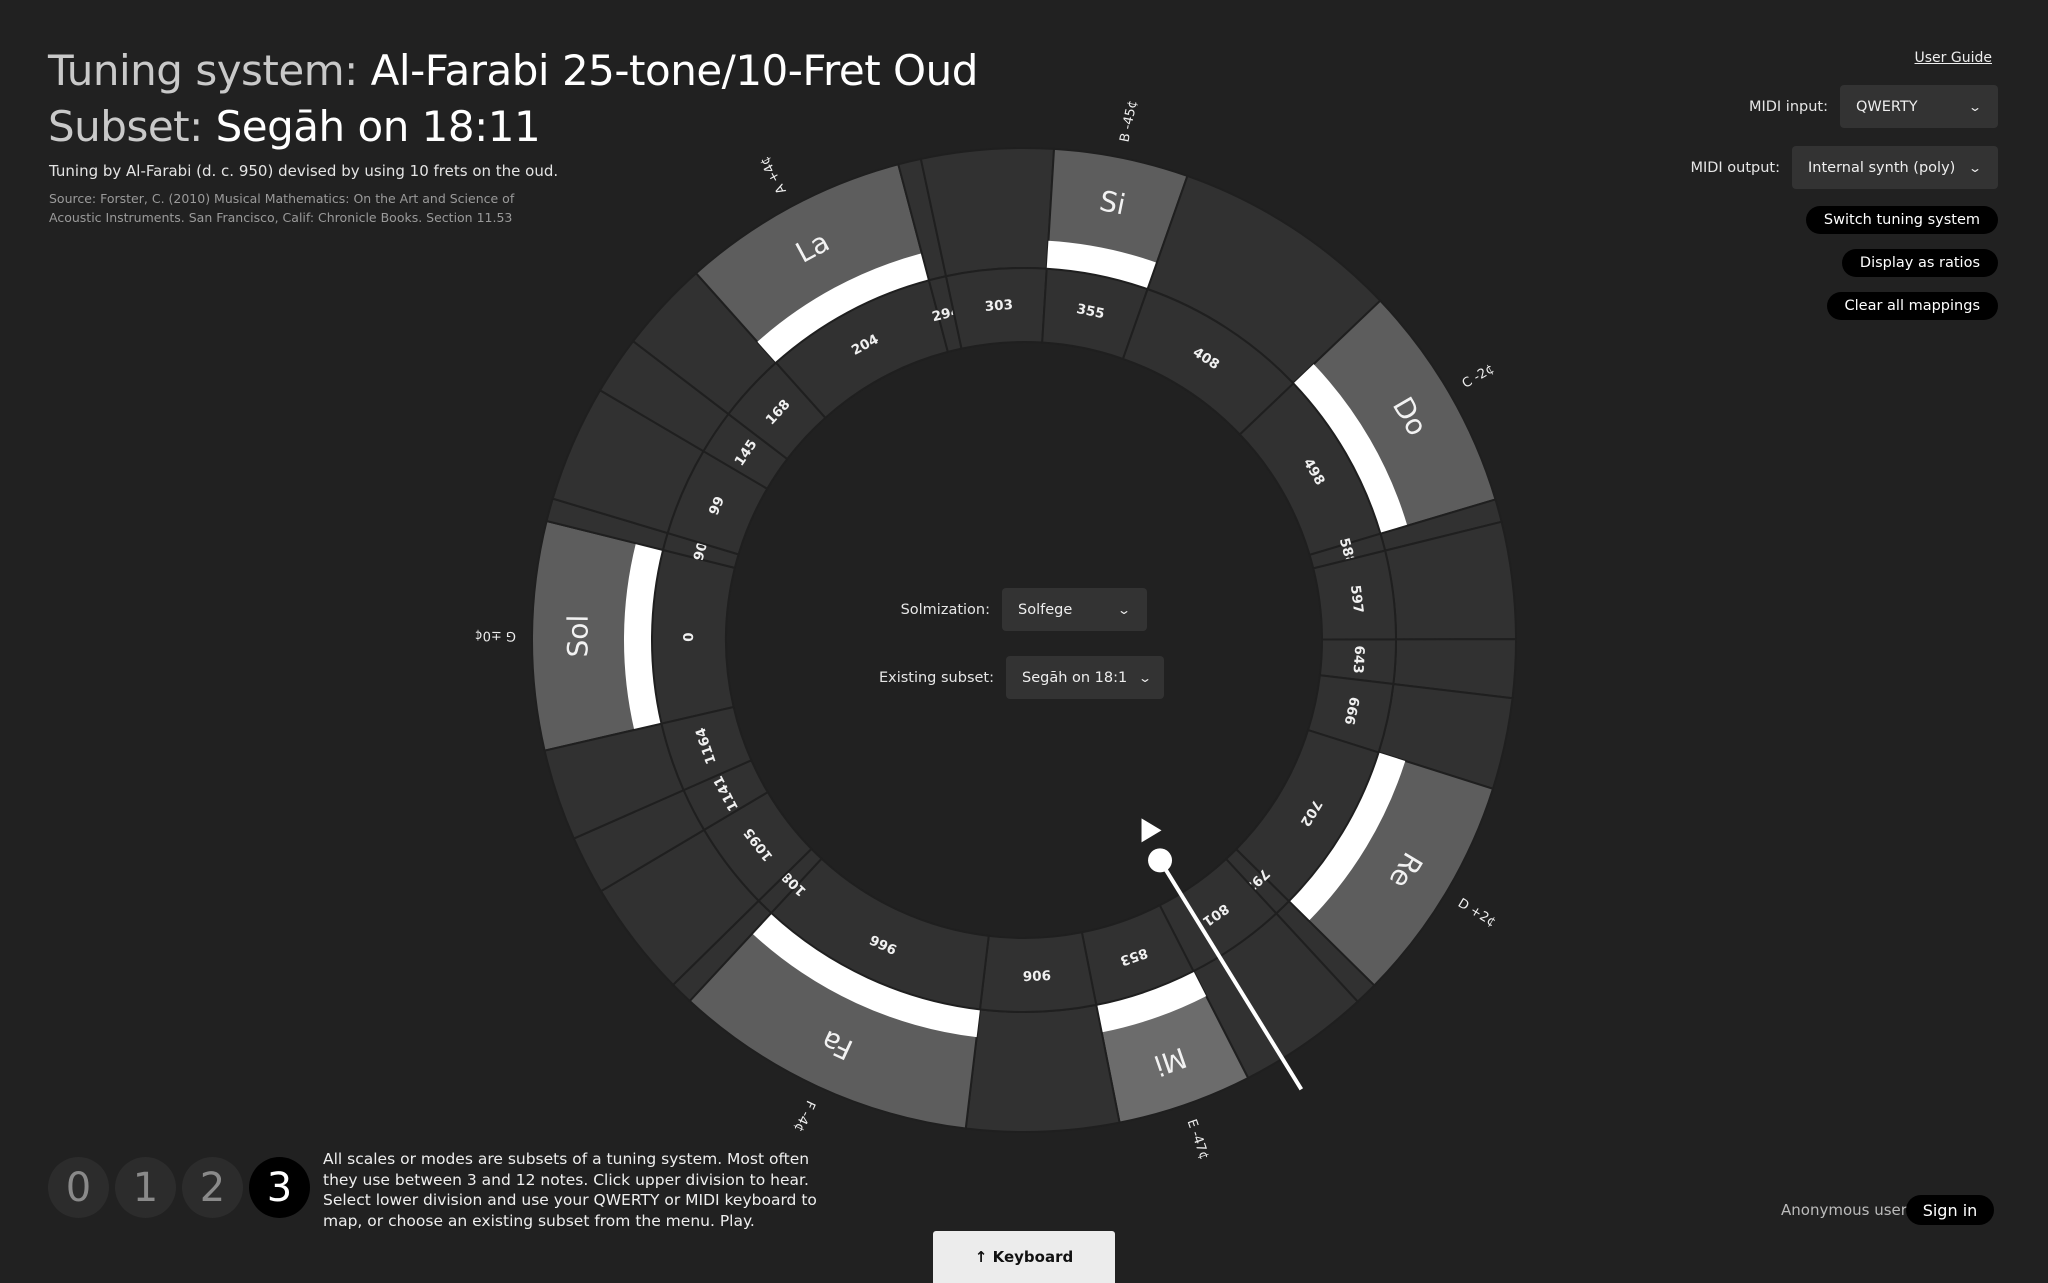 This screenshot has height=1283, width=2048. Describe the element at coordinates (1901, 220) in the screenshot. I see `switch-tuning-system-button: Switch tuning system` at that location.